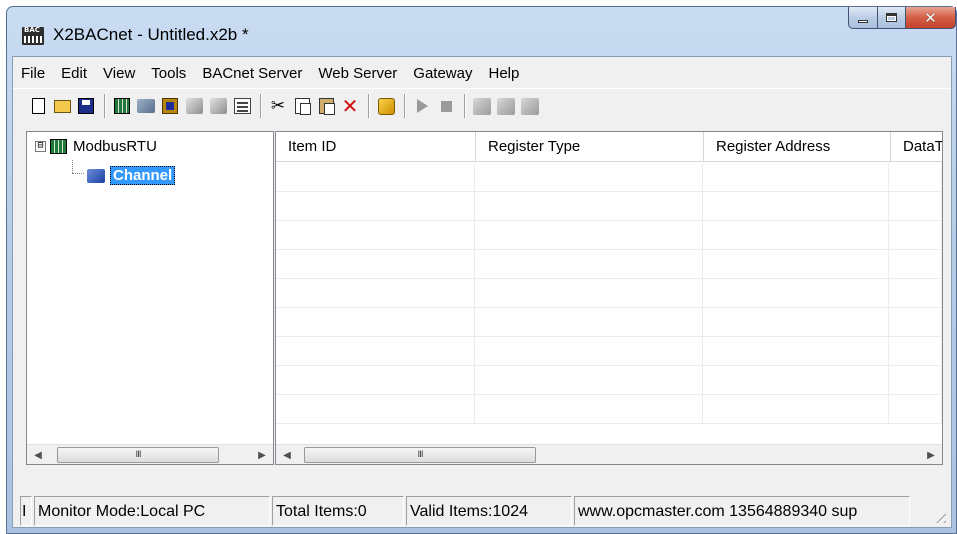  I want to click on paste-button, so click(326, 106).